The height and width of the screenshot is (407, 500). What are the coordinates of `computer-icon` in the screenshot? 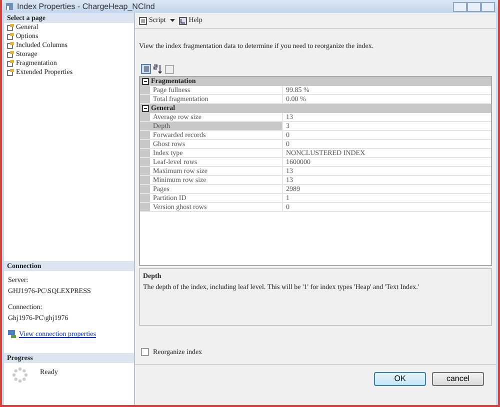 It's located at (12, 334).